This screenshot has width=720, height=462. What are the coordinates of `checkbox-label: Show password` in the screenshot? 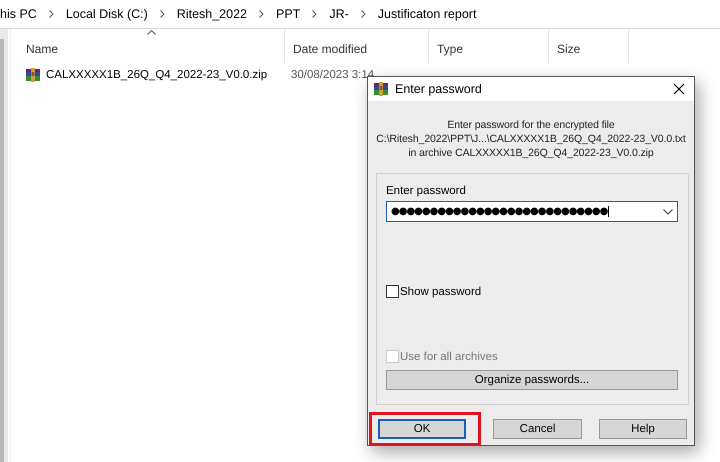 It's located at (441, 292).